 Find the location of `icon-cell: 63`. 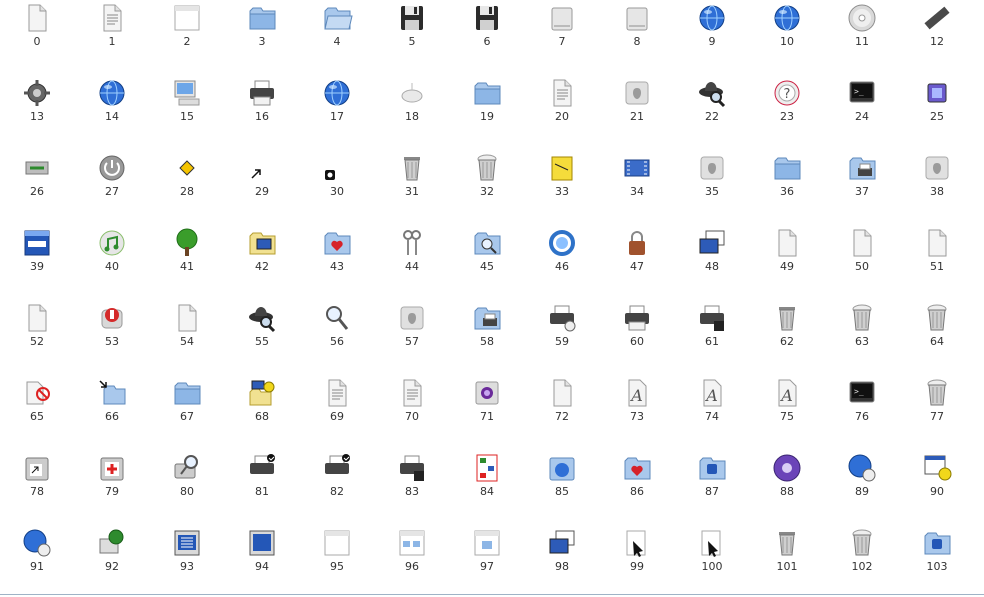

icon-cell: 63 is located at coordinates (862, 332).